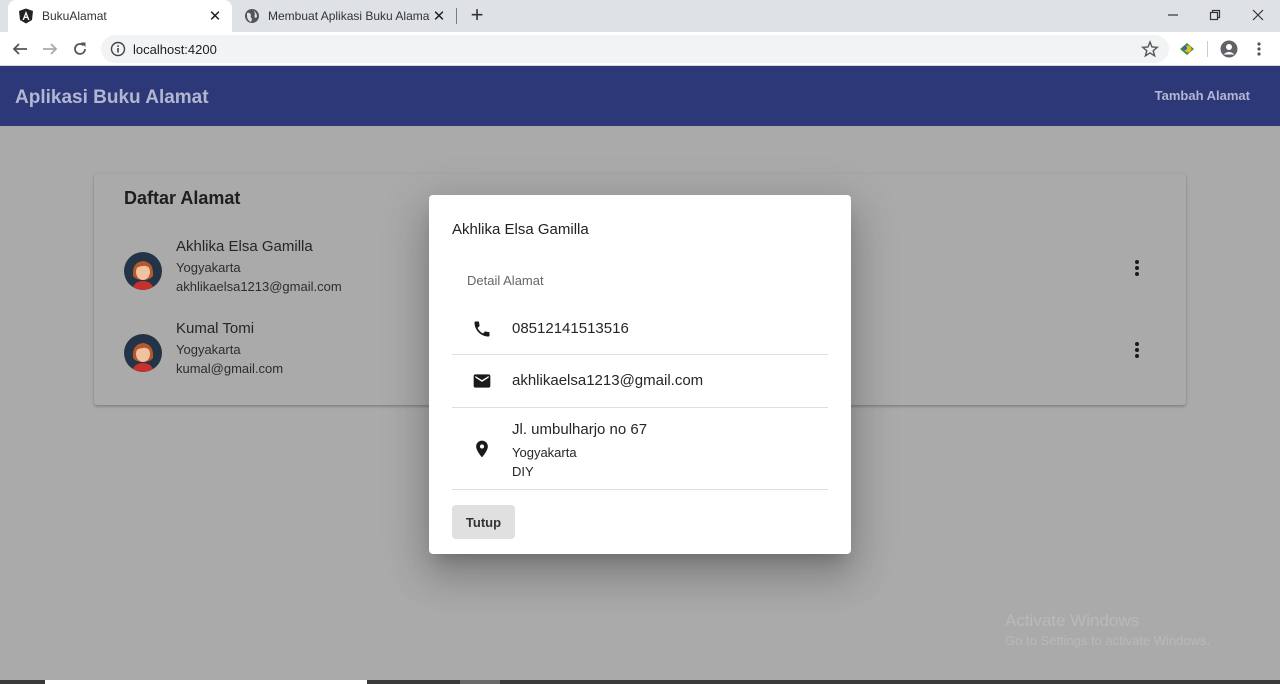 The height and width of the screenshot is (684, 1280). I want to click on tab-title: Membuat Aplikasi Buku Alamat M, so click(349, 16).